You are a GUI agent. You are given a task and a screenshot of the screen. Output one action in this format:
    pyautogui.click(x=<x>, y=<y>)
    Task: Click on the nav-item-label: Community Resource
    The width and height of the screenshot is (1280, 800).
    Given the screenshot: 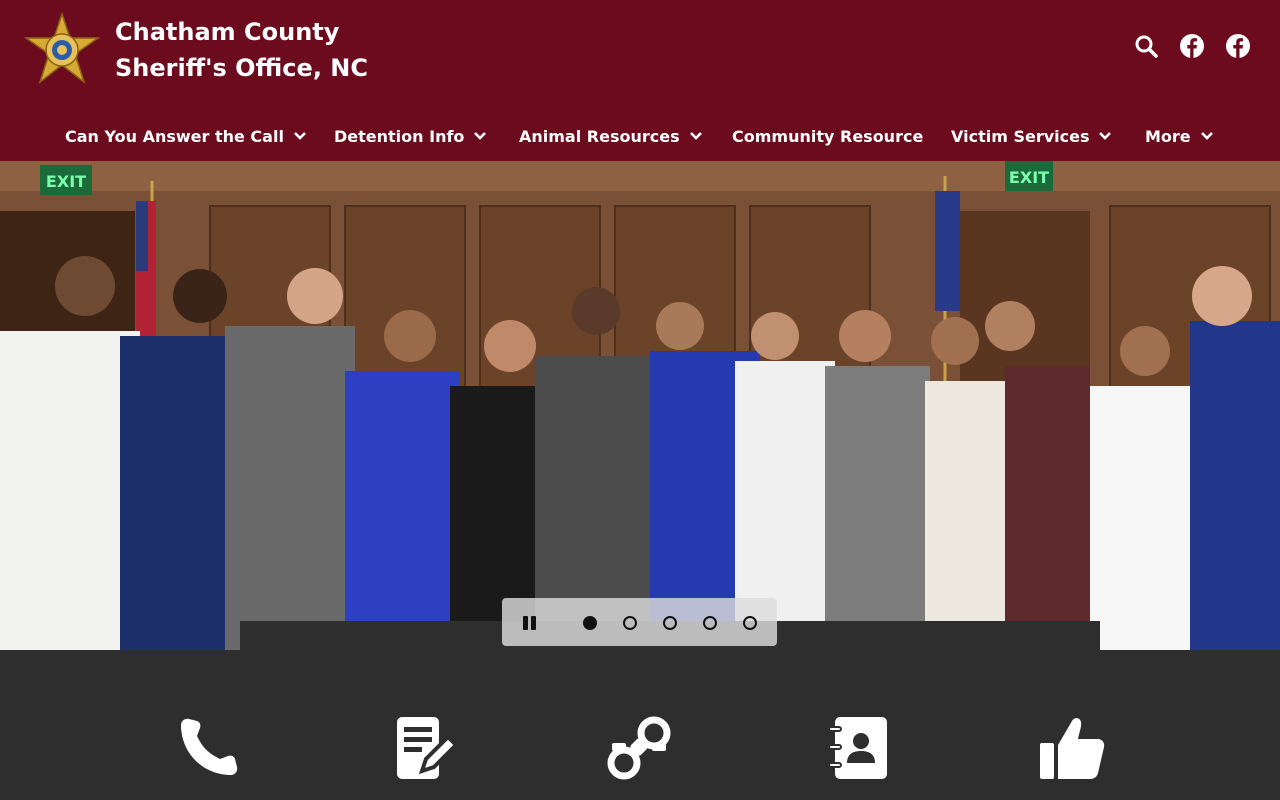 What is the action you would take?
    pyautogui.click(x=828, y=136)
    